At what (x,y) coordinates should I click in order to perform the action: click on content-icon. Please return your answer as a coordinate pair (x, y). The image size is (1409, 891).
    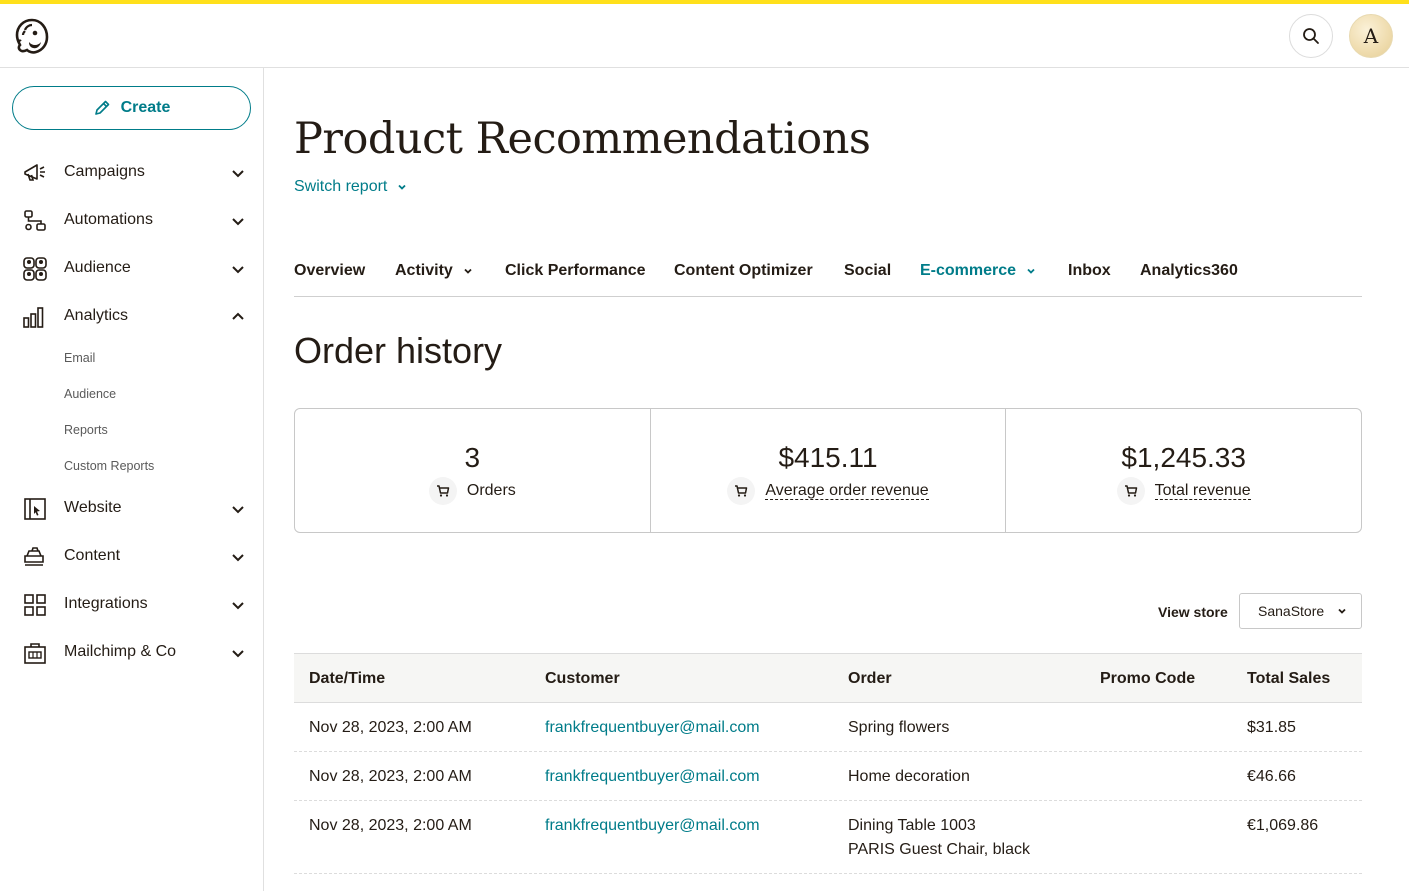
    Looking at the image, I should click on (34, 556).